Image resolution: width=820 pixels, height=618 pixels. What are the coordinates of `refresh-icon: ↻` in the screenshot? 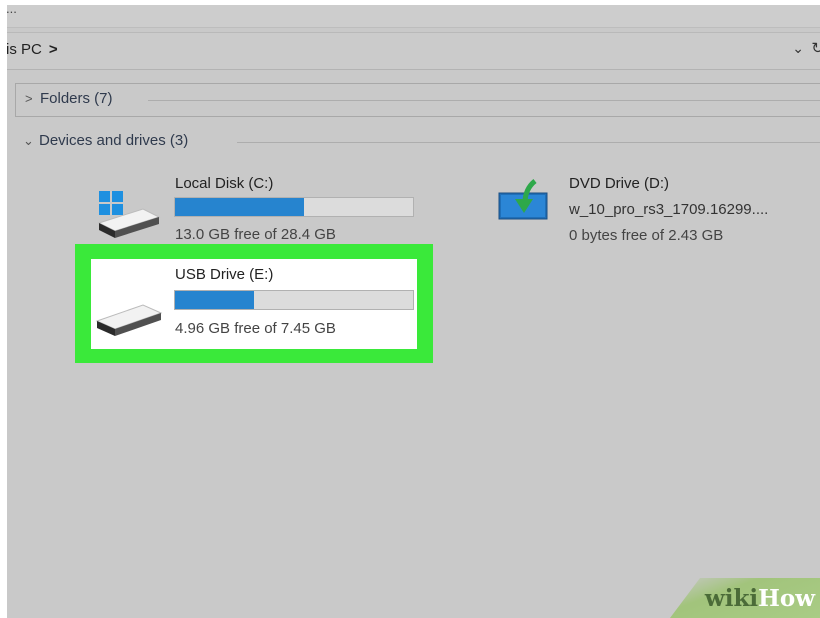 It's located at (815, 48).